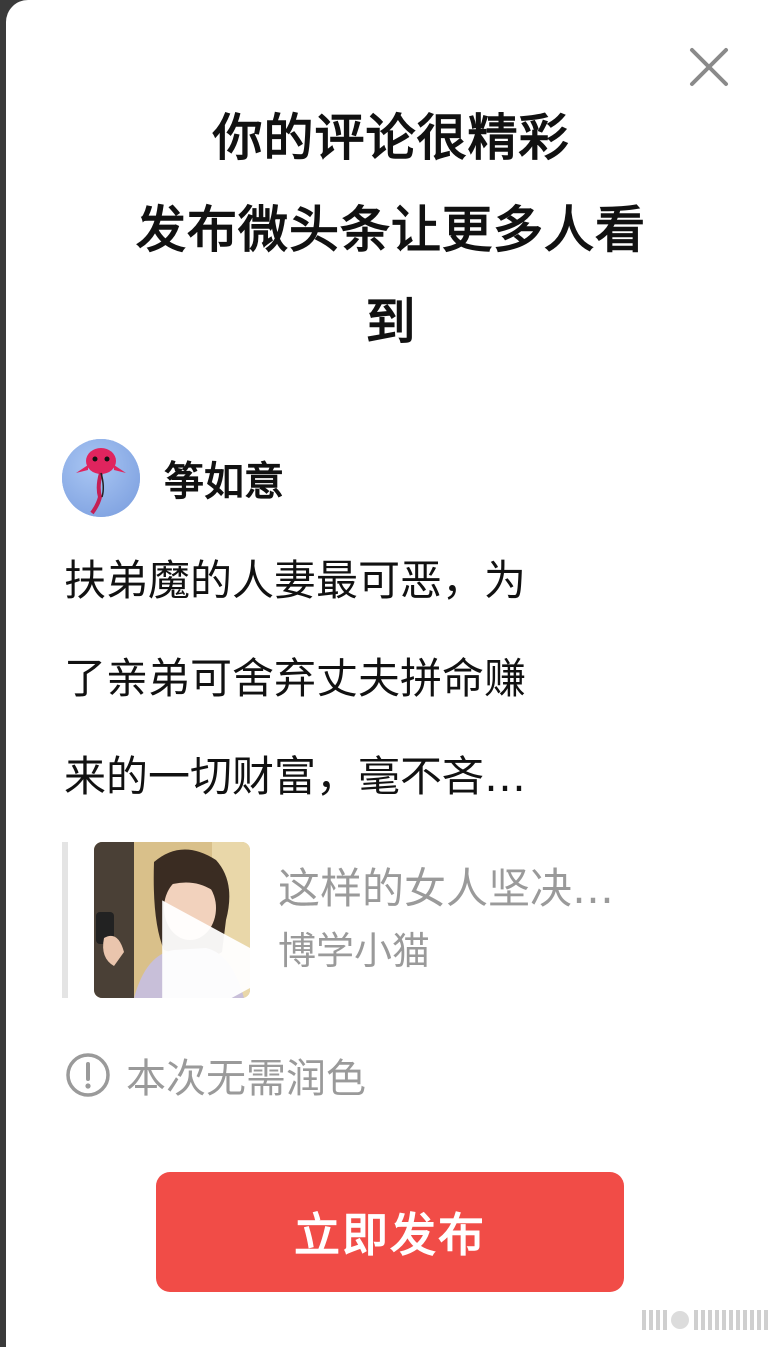 The height and width of the screenshot is (1347, 777). I want to click on close-button, so click(709, 67).